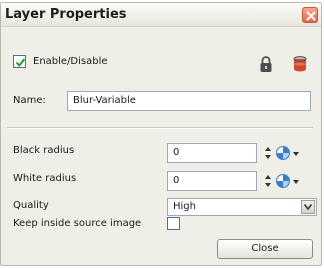 The height and width of the screenshot is (268, 324). What do you see at coordinates (66, 14) in the screenshot?
I see `dialog-title: Layer Properties` at bounding box center [66, 14].